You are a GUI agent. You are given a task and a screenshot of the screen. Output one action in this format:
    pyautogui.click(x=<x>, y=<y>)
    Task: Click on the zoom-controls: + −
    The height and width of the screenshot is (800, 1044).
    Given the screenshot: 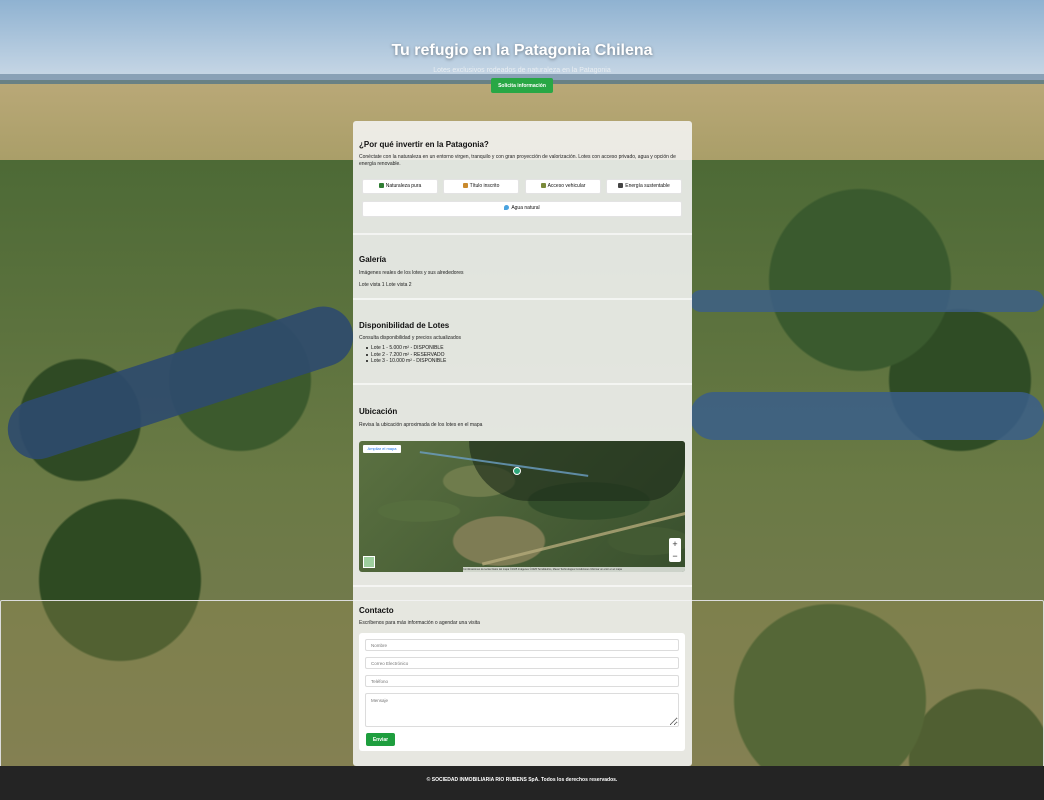 What is the action you would take?
    pyautogui.click(x=675, y=550)
    